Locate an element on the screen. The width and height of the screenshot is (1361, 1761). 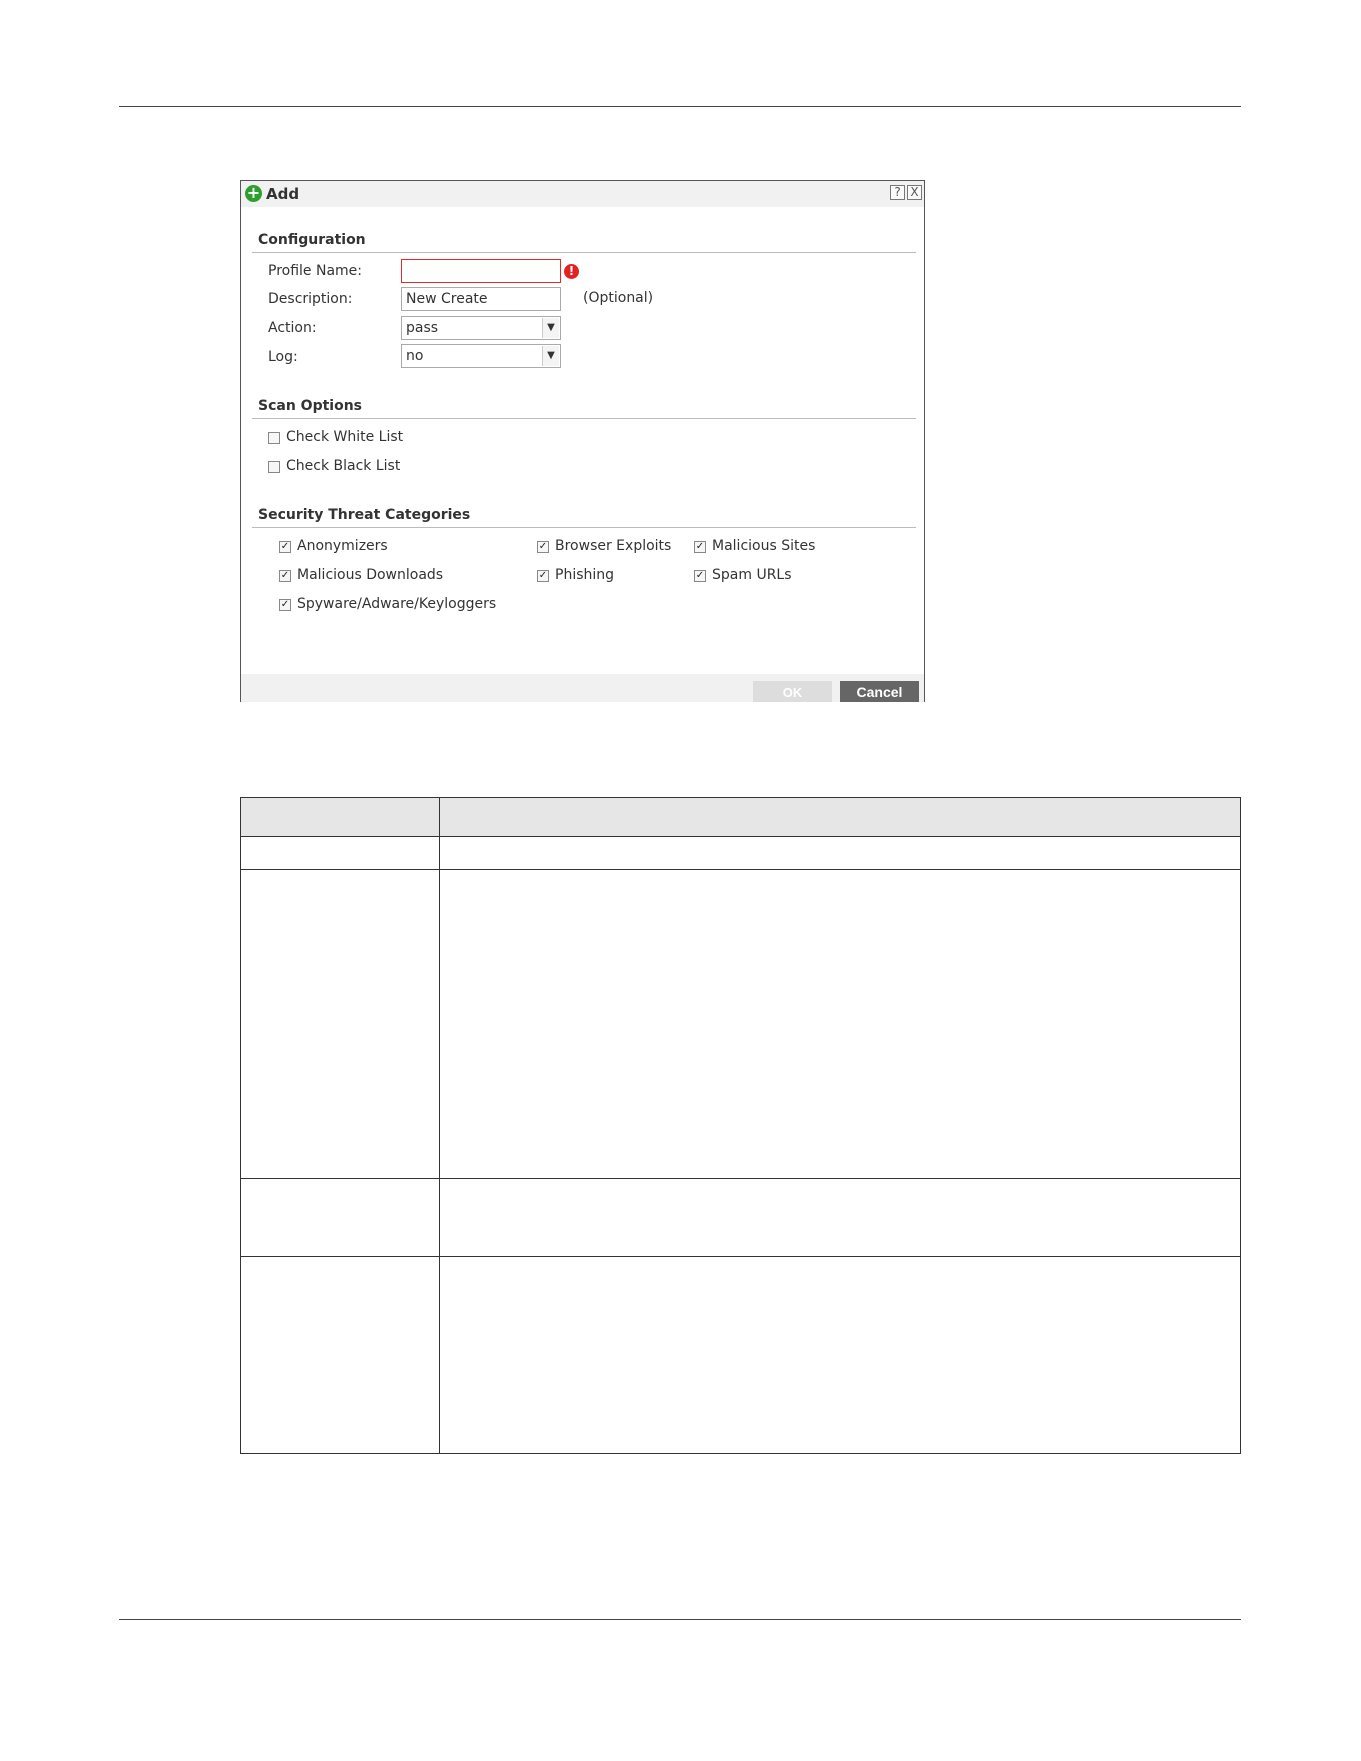
check-black-list-label: Check Black List is located at coordinates (343, 466).